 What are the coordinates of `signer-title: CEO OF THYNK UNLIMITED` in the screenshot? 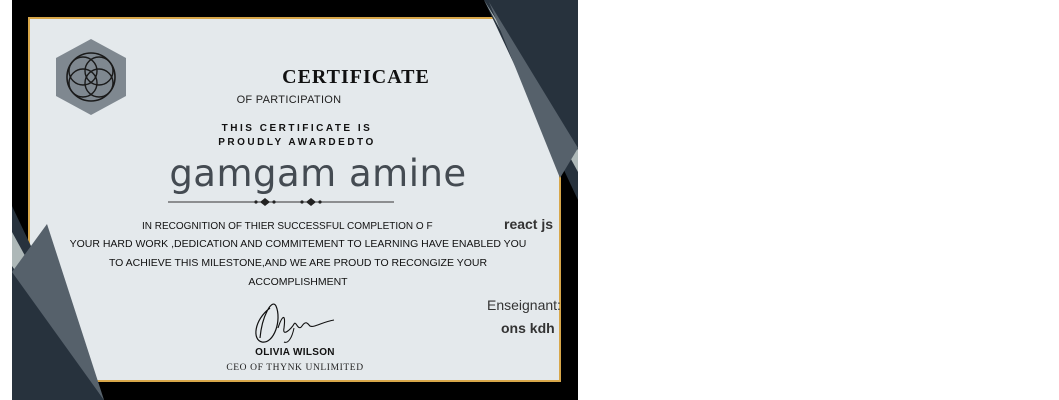 It's located at (295, 368).